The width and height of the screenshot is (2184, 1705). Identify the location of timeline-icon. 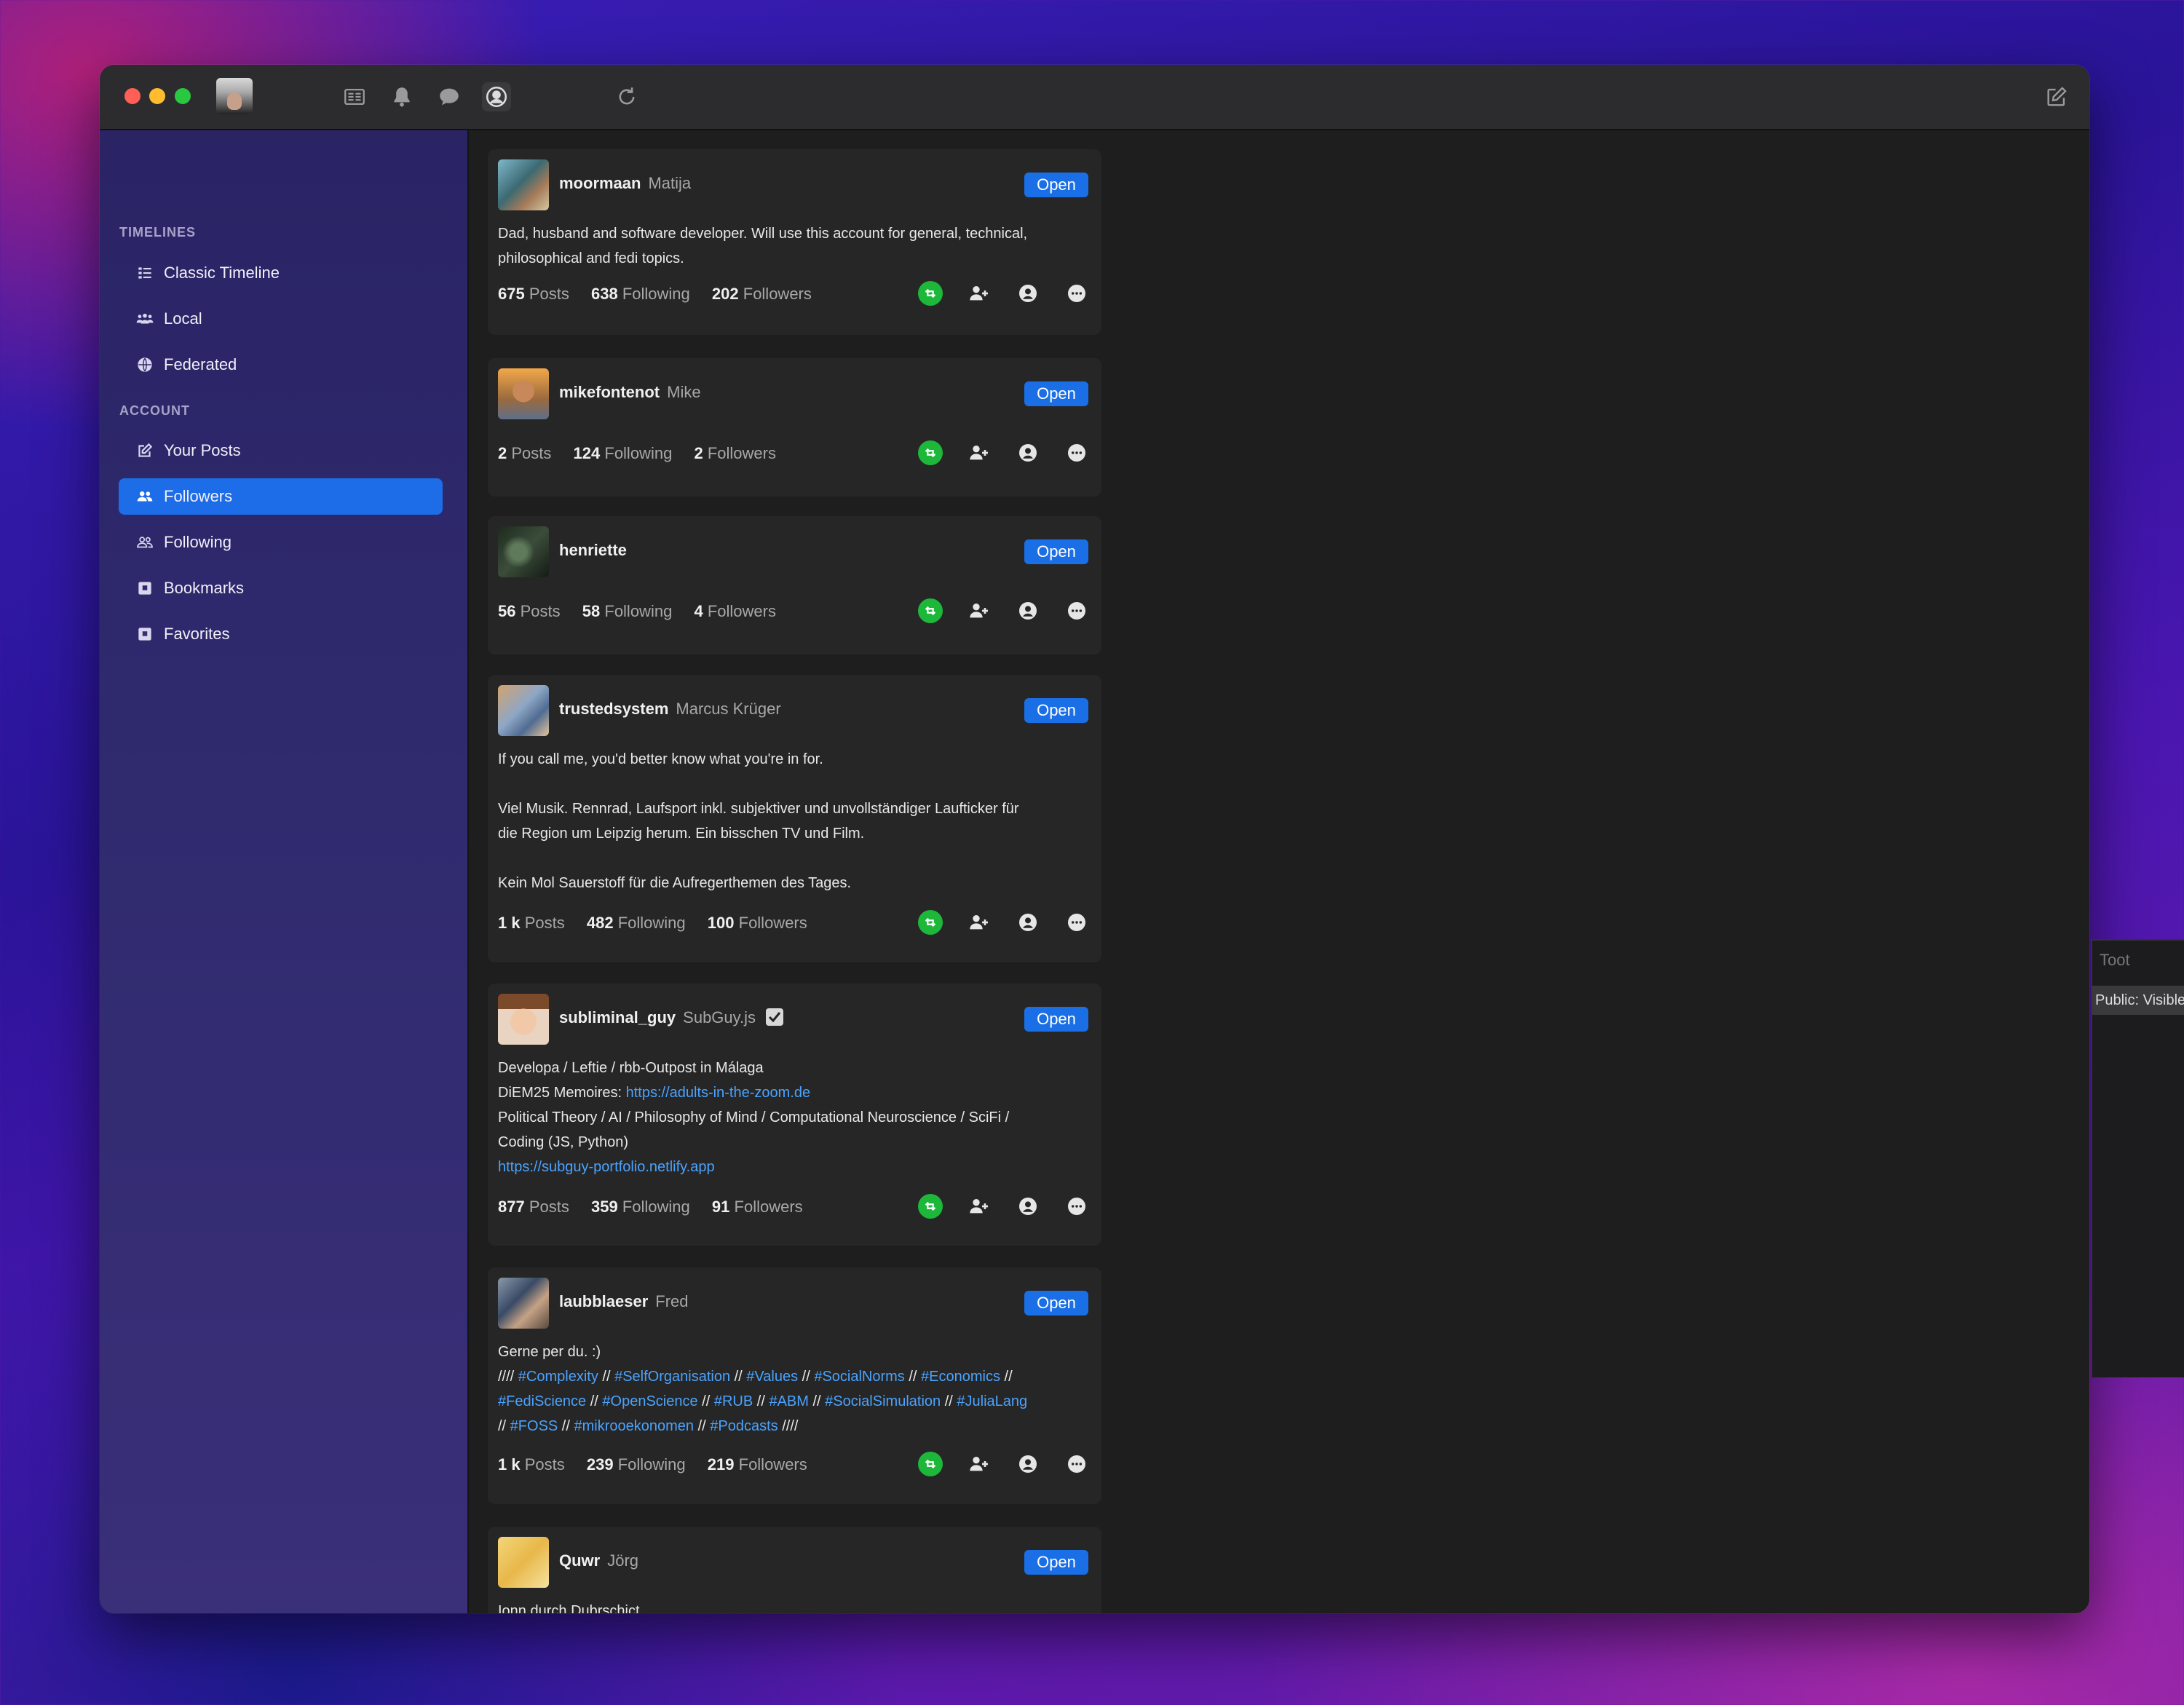
(354, 96).